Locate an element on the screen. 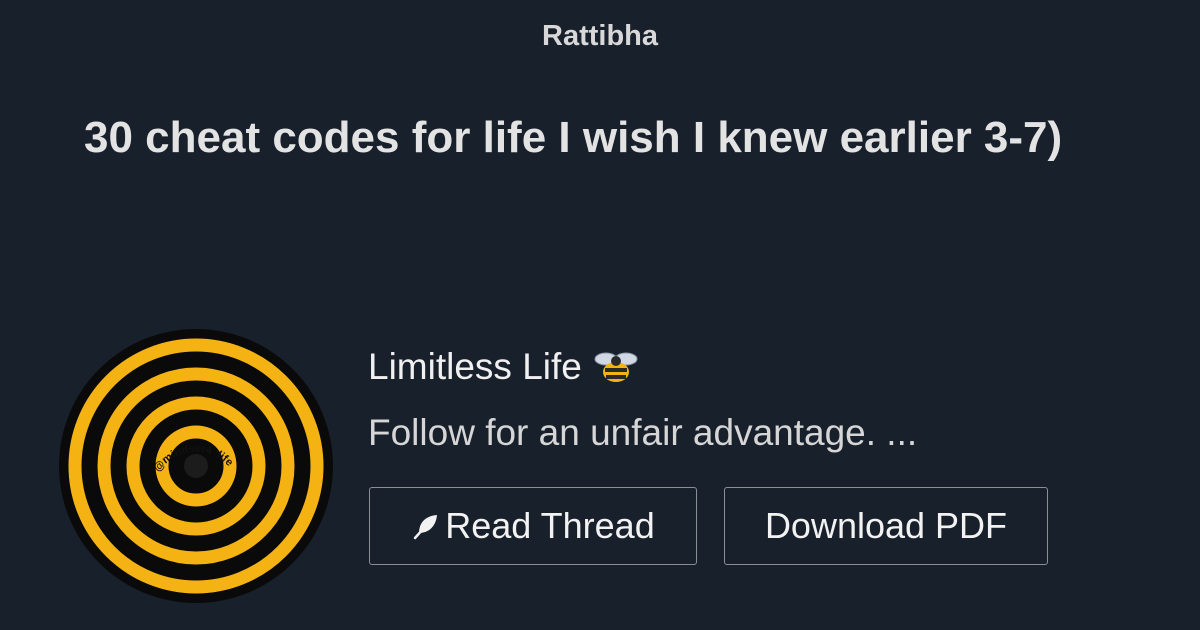 This screenshot has width=1200, height=630. read-thread-button: Read Thread is located at coordinates (533, 526).